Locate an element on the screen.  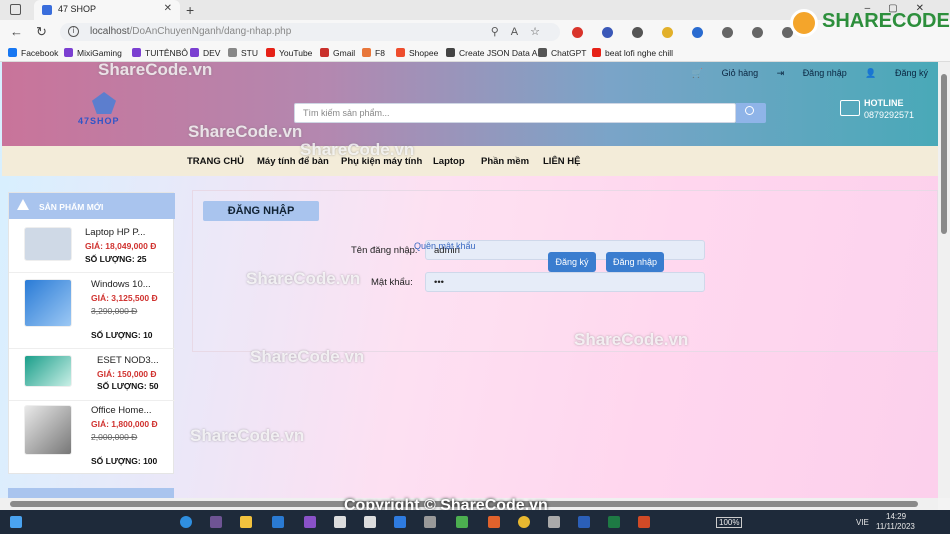
clock-time: 14:29 is located at coordinates (896, 516).